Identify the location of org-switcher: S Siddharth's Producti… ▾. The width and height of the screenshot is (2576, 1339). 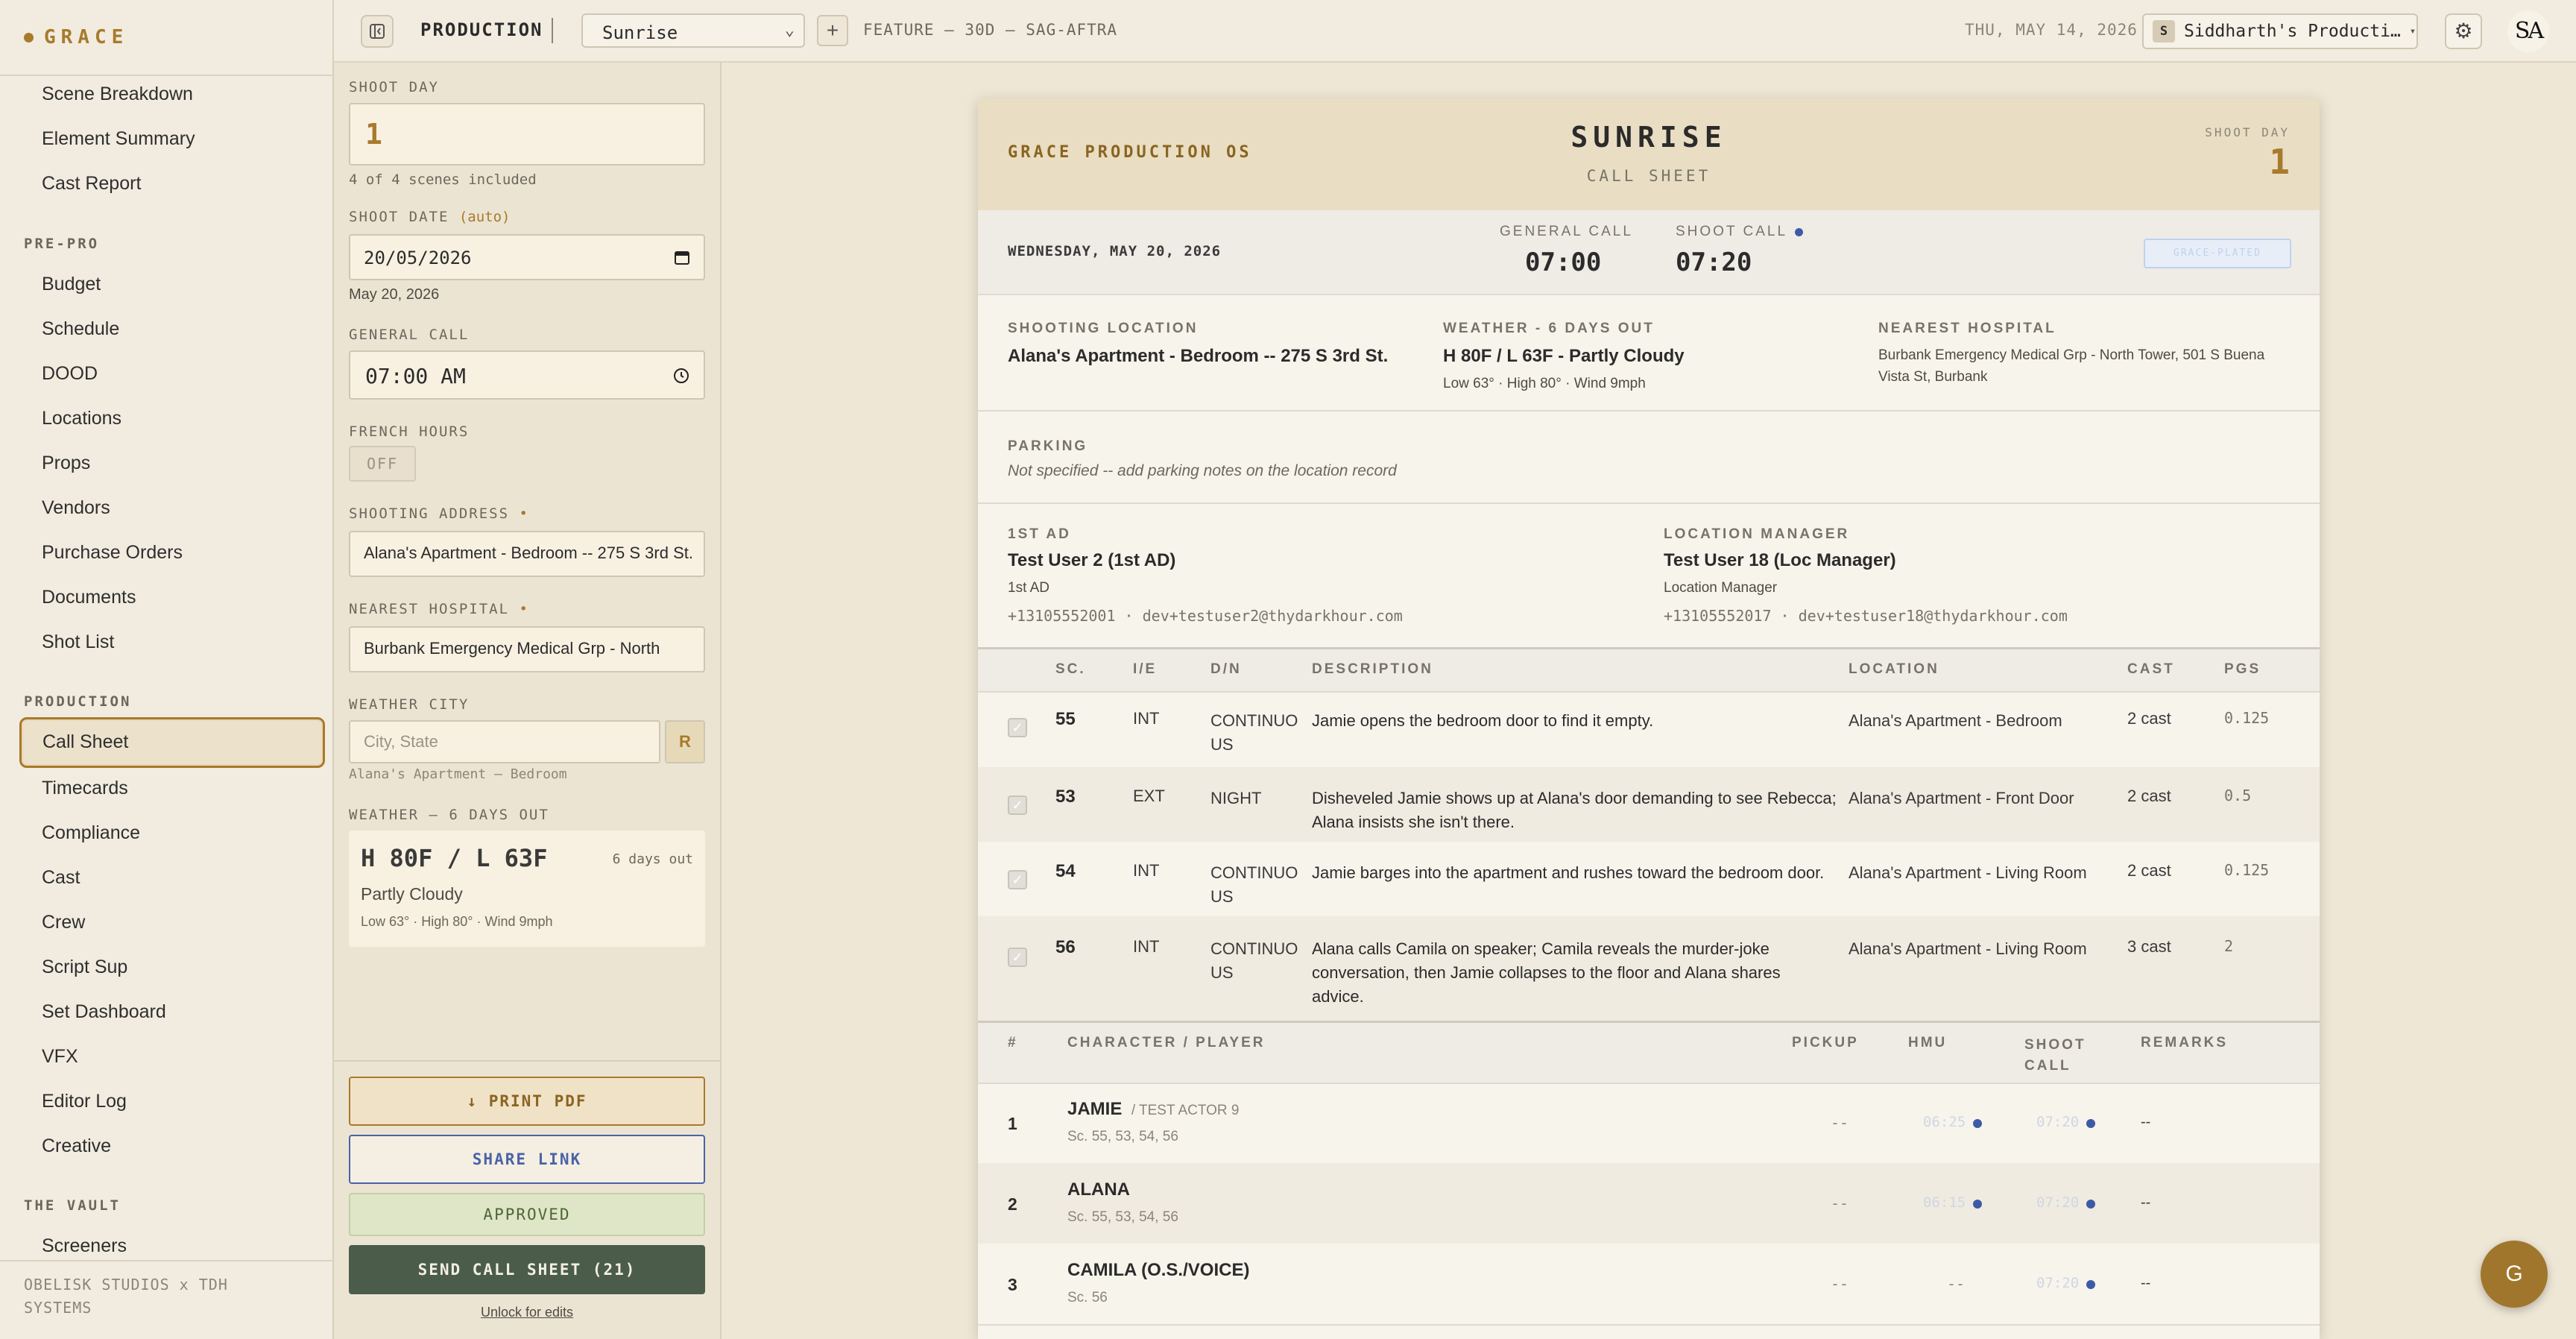
(2280, 31).